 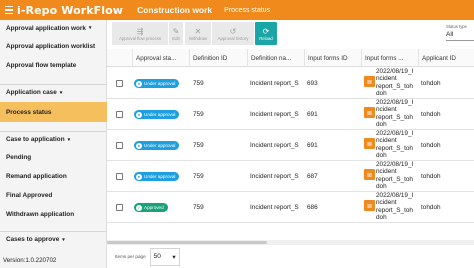 I want to click on sidebar-item-label: Final Approved, so click(x=29, y=195).